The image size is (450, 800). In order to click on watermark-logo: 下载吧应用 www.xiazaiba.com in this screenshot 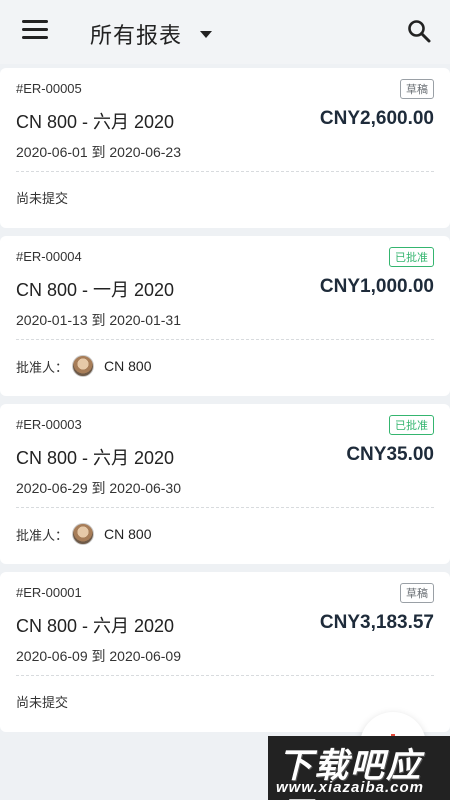, I will do `click(359, 768)`.